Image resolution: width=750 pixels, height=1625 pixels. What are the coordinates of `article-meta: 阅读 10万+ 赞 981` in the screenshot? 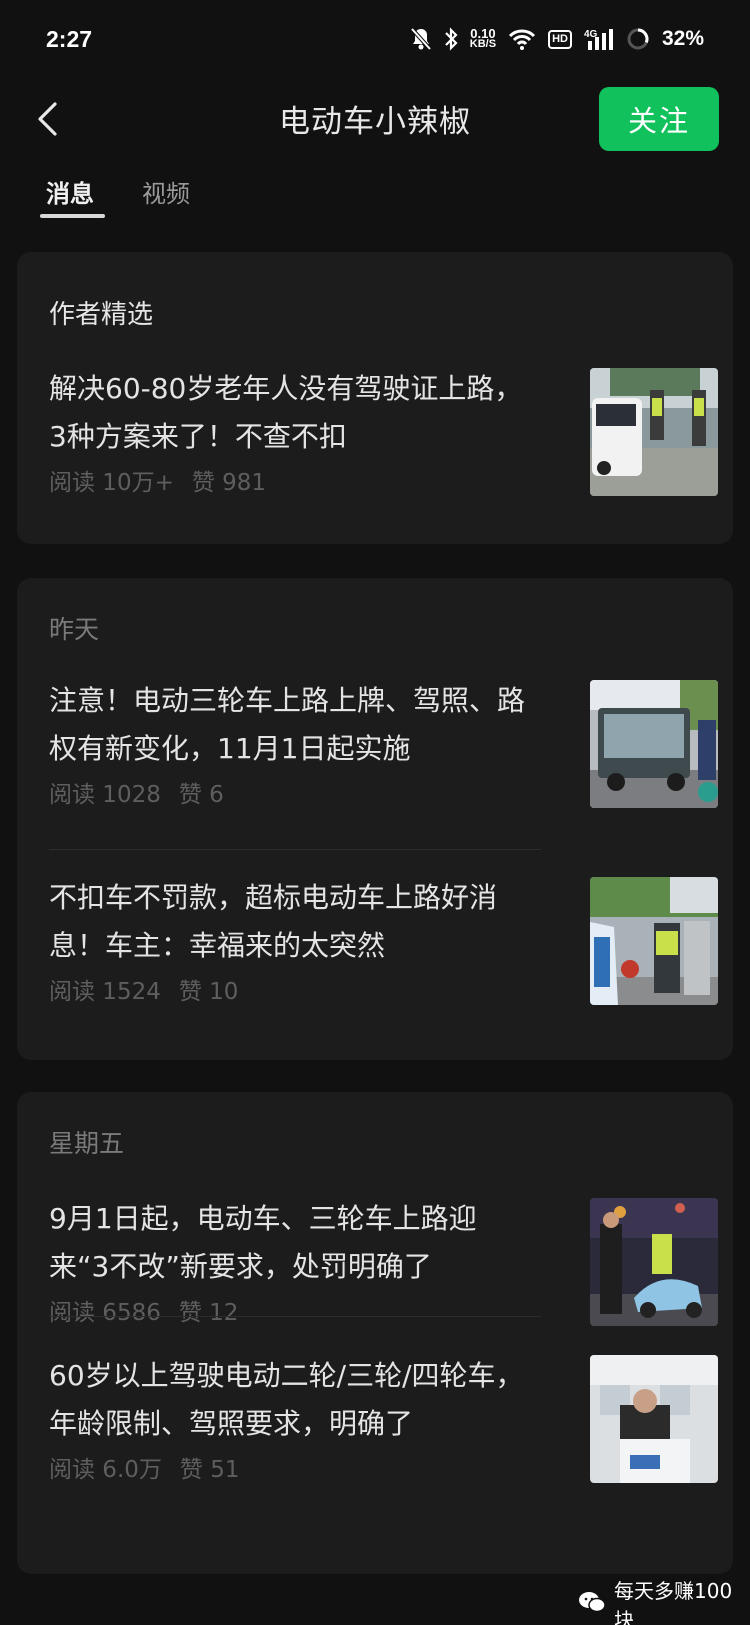 It's located at (157, 480).